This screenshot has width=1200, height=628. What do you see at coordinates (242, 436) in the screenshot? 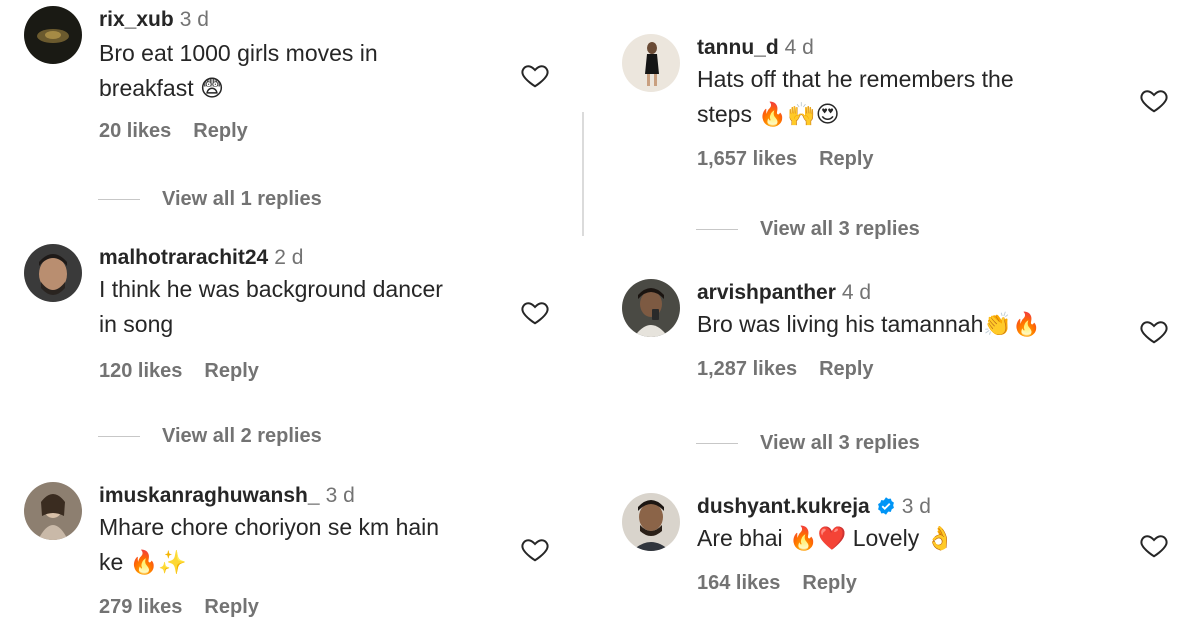
I see `view-replies-label: View all 2 replies` at bounding box center [242, 436].